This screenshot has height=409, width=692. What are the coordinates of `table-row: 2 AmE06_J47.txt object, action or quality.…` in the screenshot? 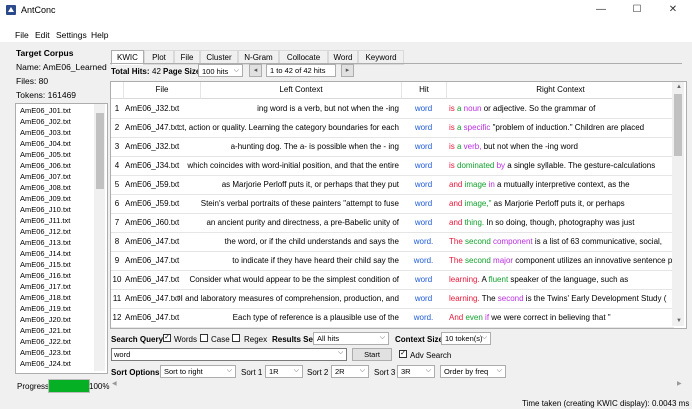 It's located at (392, 128).